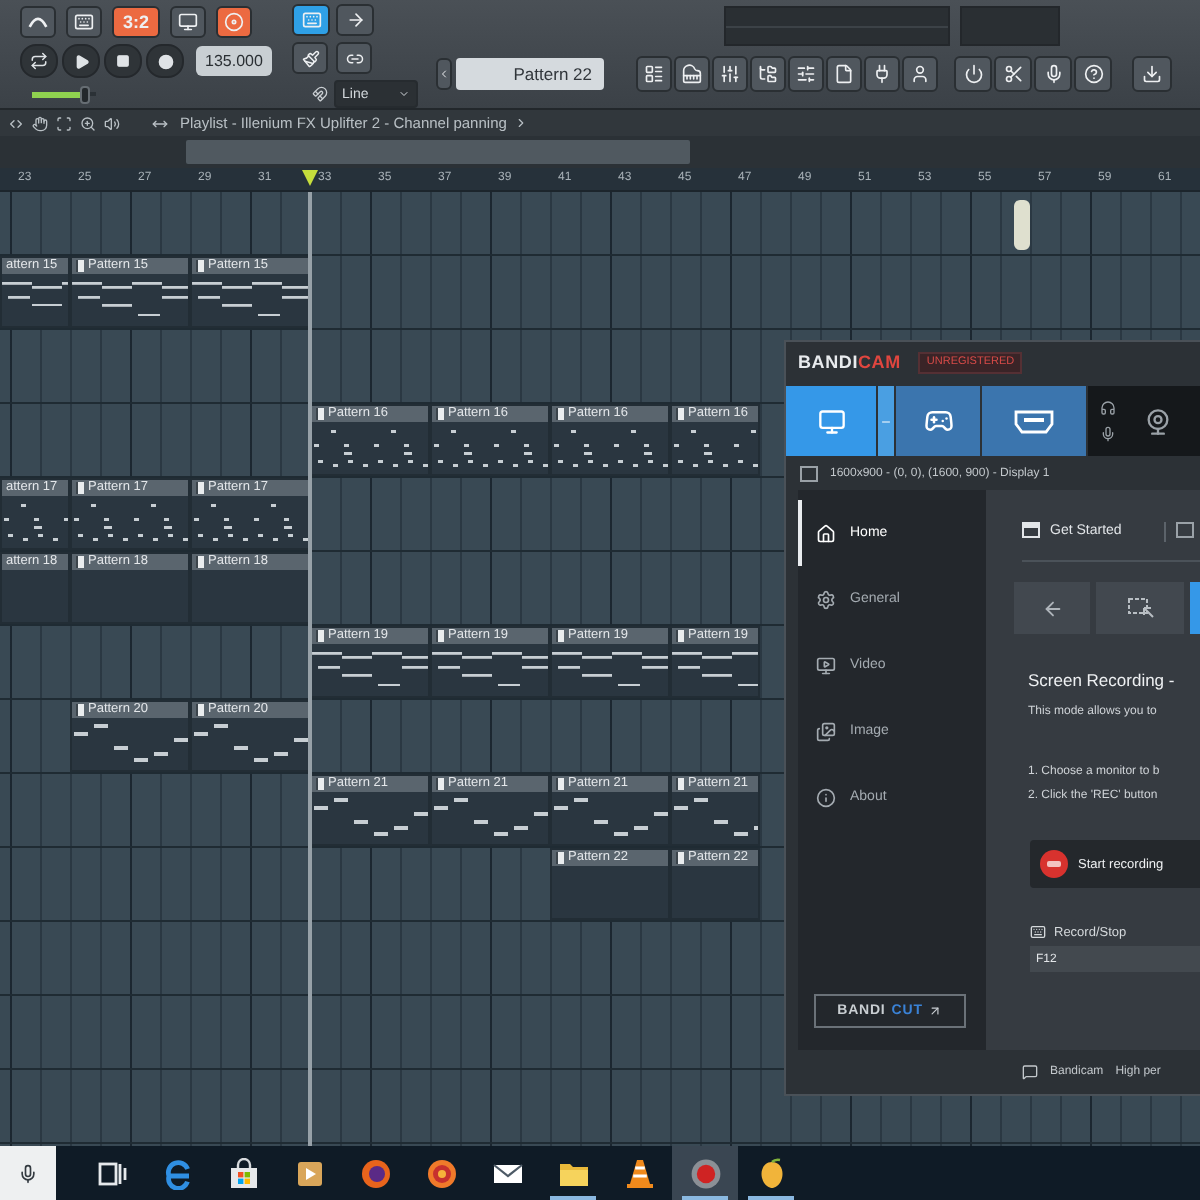 The image size is (1200, 1200). I want to click on scrollbar-thumb, so click(438, 152).